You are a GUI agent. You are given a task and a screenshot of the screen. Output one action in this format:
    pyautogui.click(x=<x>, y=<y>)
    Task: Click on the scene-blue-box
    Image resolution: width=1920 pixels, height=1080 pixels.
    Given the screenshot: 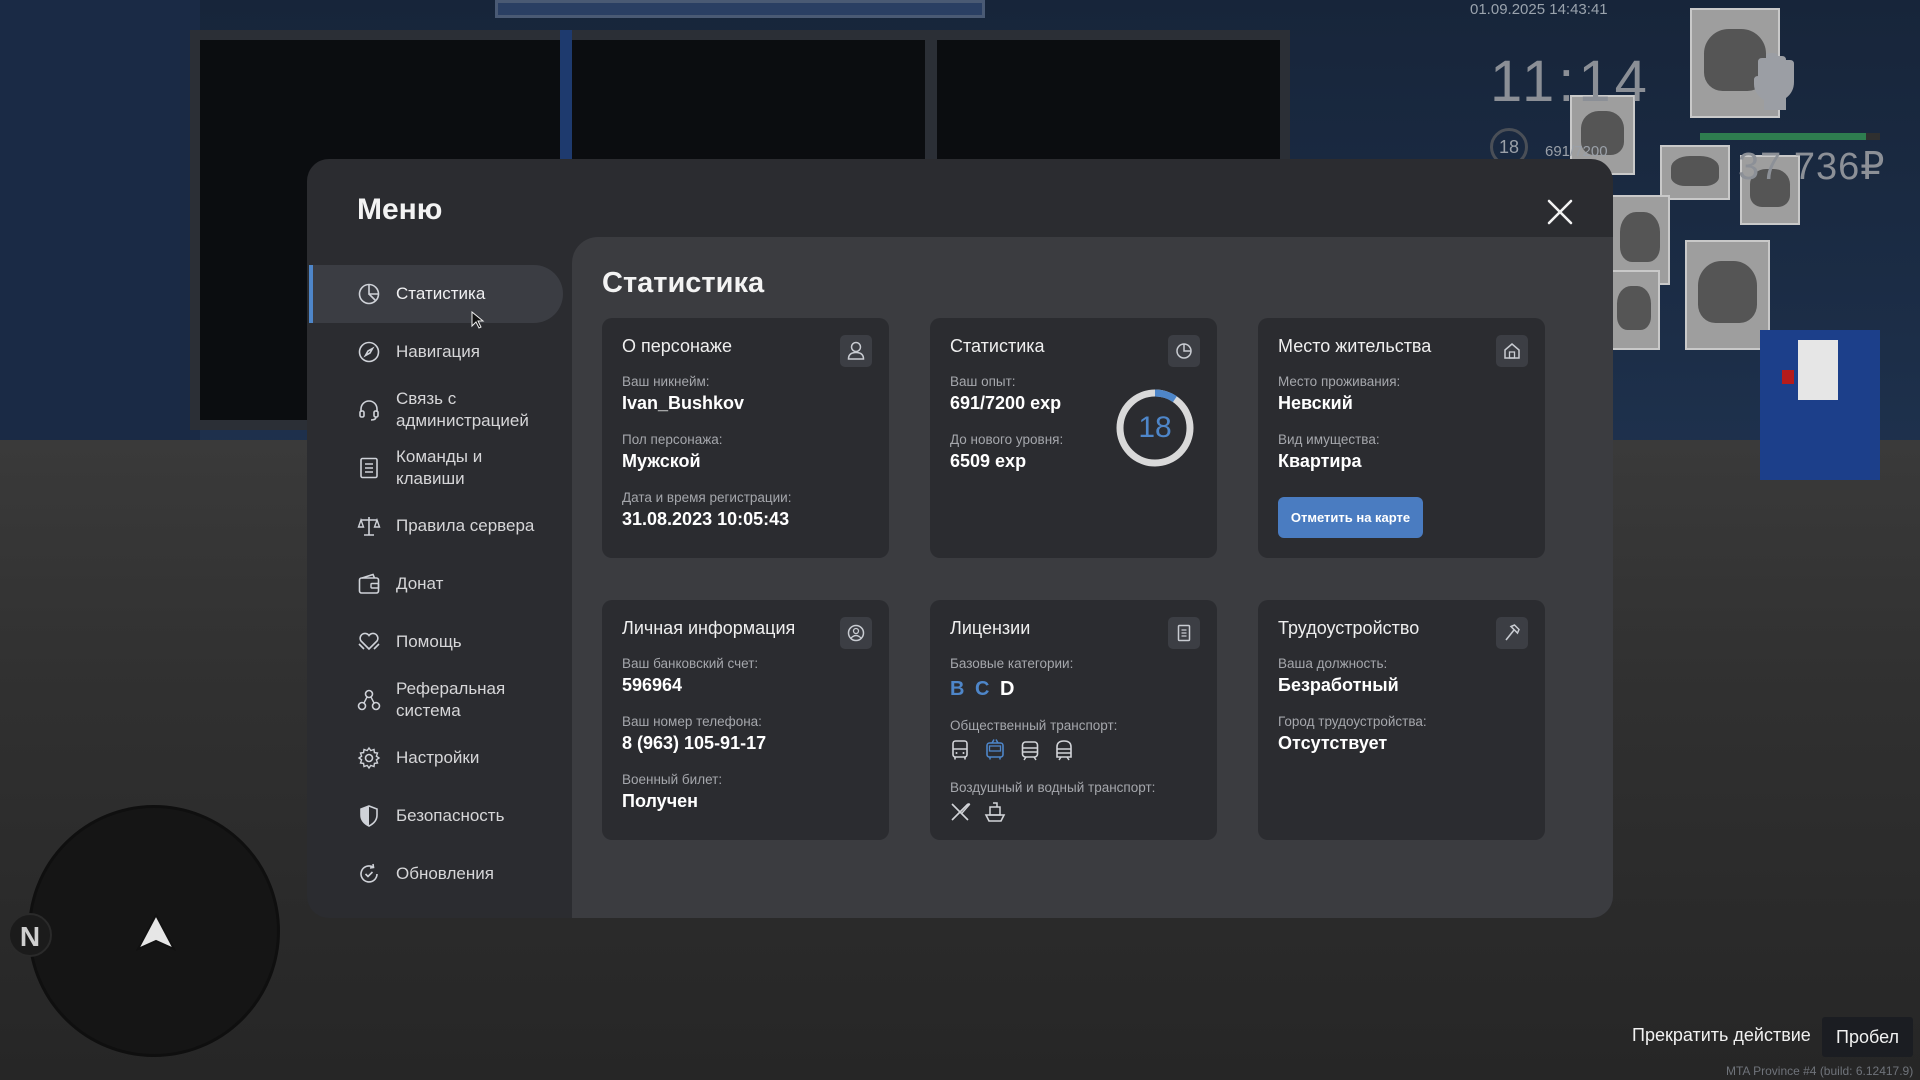 What is the action you would take?
    pyautogui.click(x=1820, y=405)
    